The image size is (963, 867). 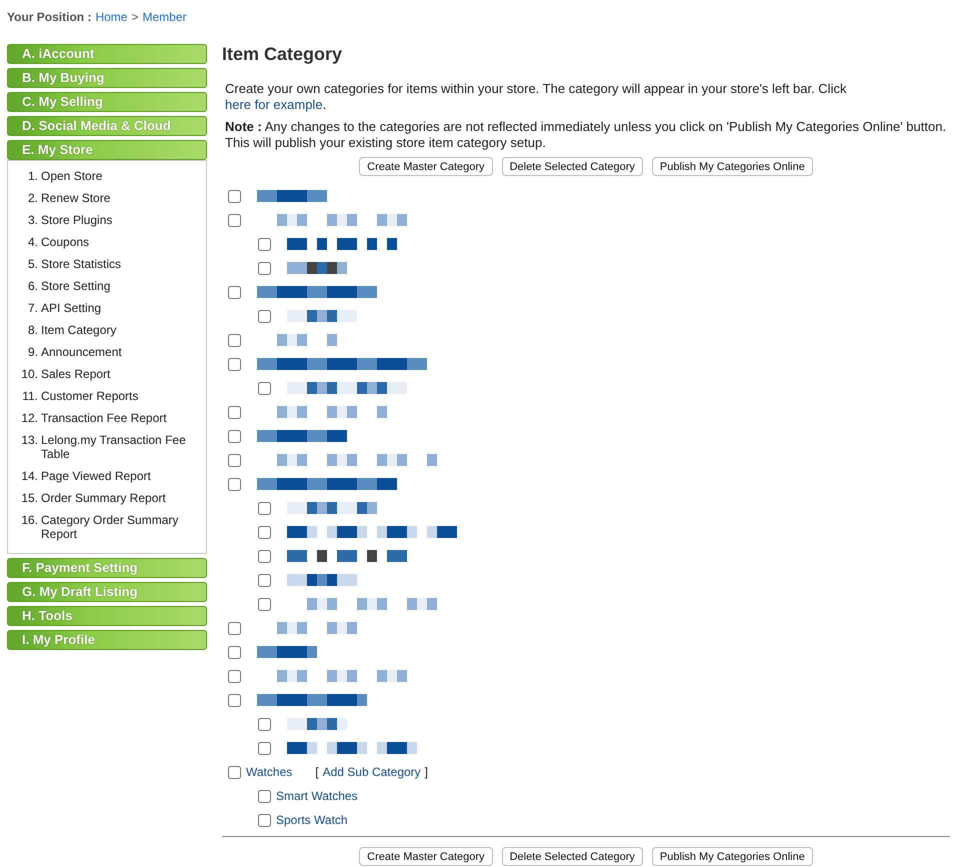 What do you see at coordinates (29, 441) in the screenshot?
I see `item-number: 13.` at bounding box center [29, 441].